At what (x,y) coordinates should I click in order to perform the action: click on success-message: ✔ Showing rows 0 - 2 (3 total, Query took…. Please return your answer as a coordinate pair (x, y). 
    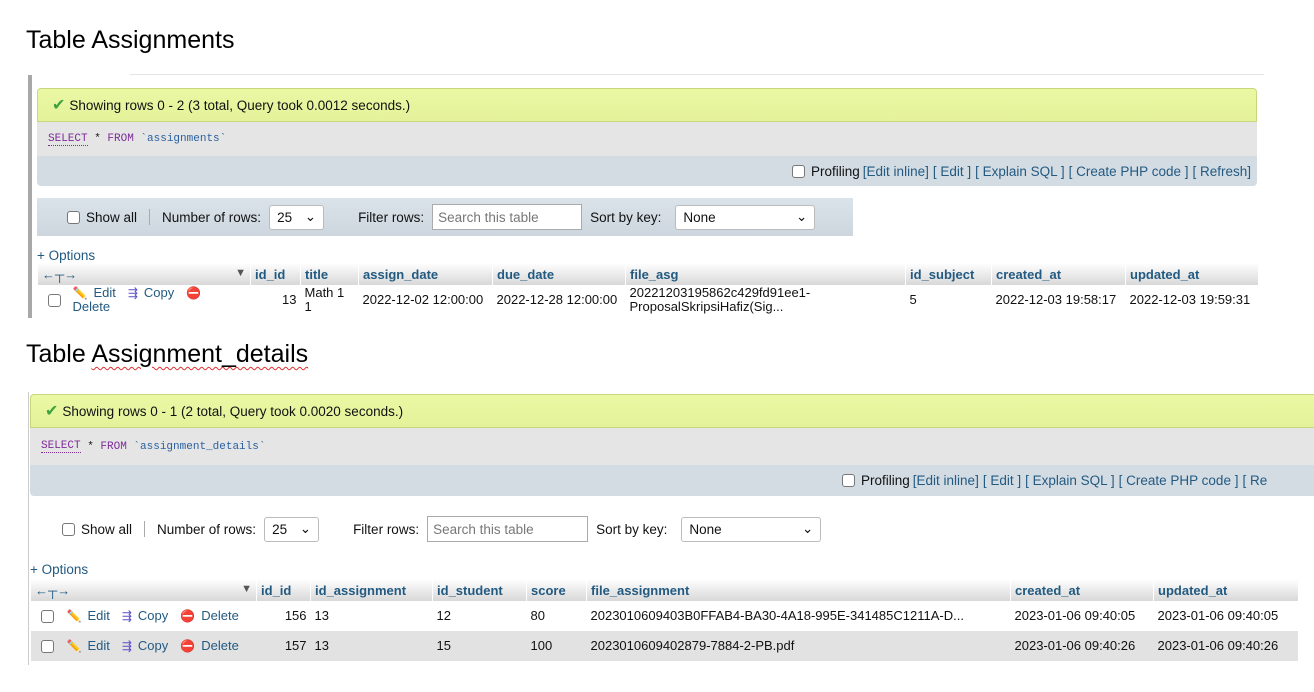
    Looking at the image, I should click on (647, 105).